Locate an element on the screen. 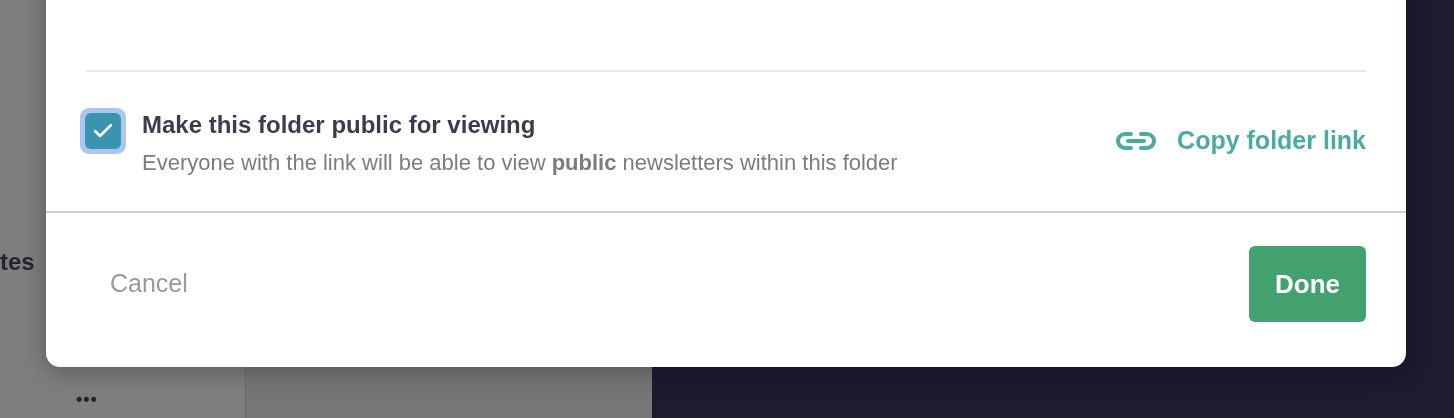 The image size is (1454, 418). option-description: Everyone with the link will be able to view public newsletters within this folder is located at coordinates (520, 163).